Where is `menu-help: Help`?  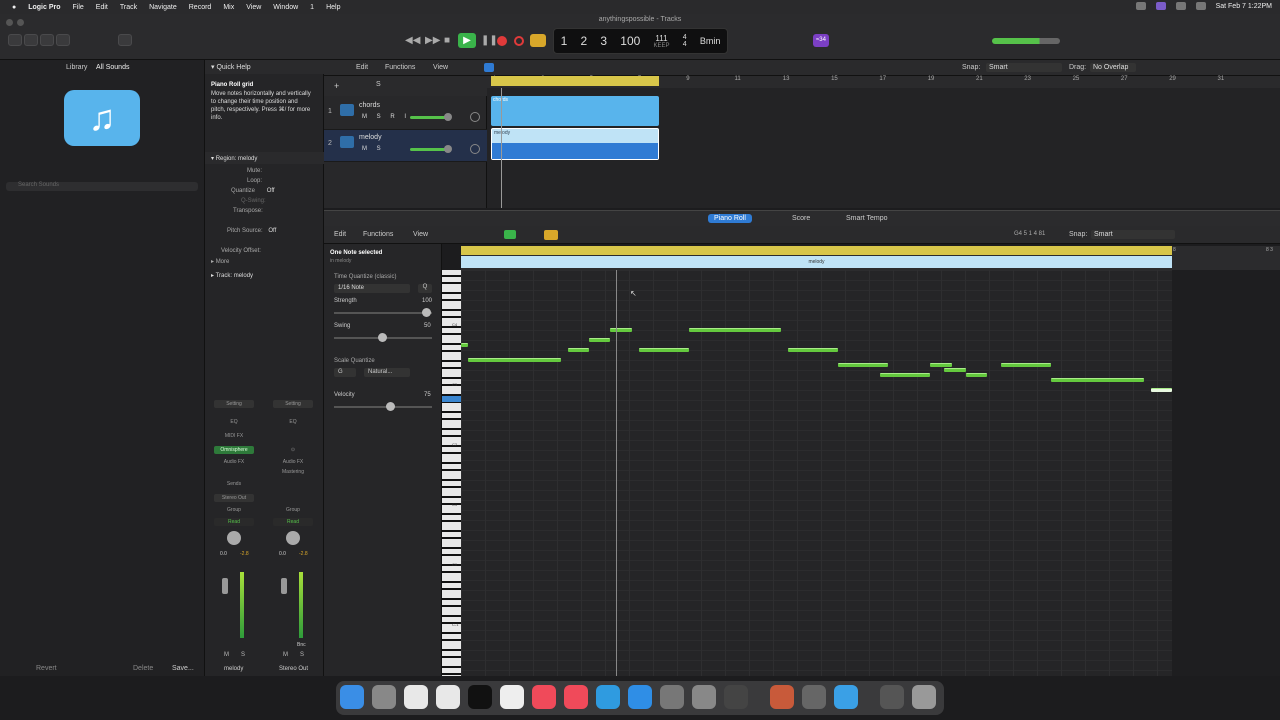
menu-help: Help is located at coordinates (333, 7).